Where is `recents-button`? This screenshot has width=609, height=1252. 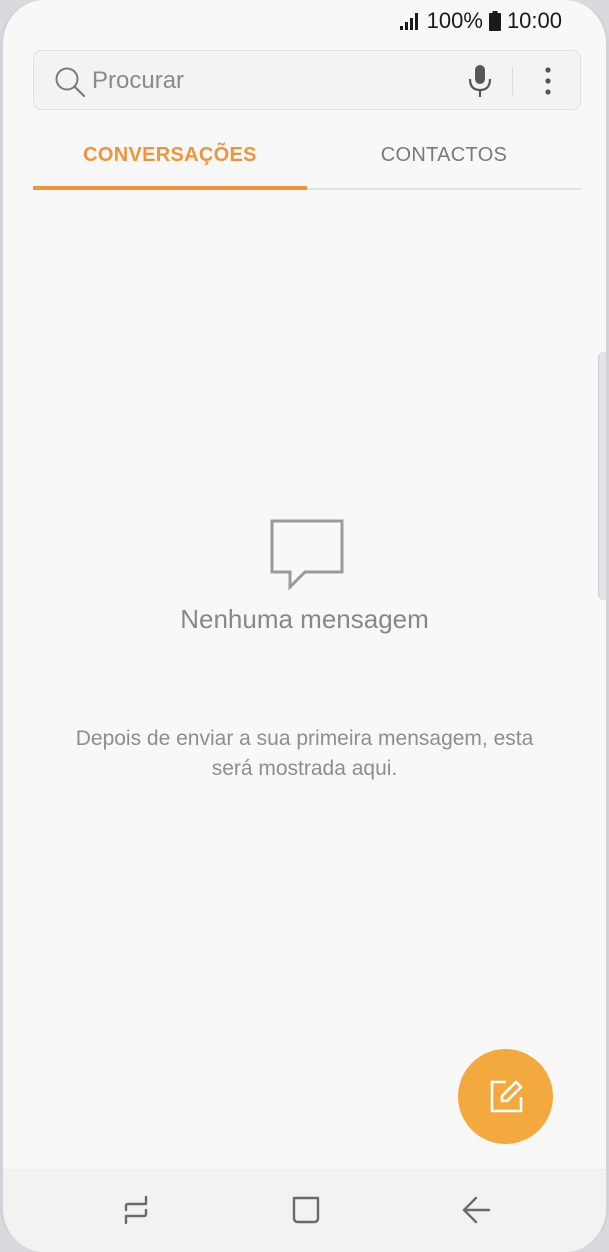 recents-button is located at coordinates (136, 1210).